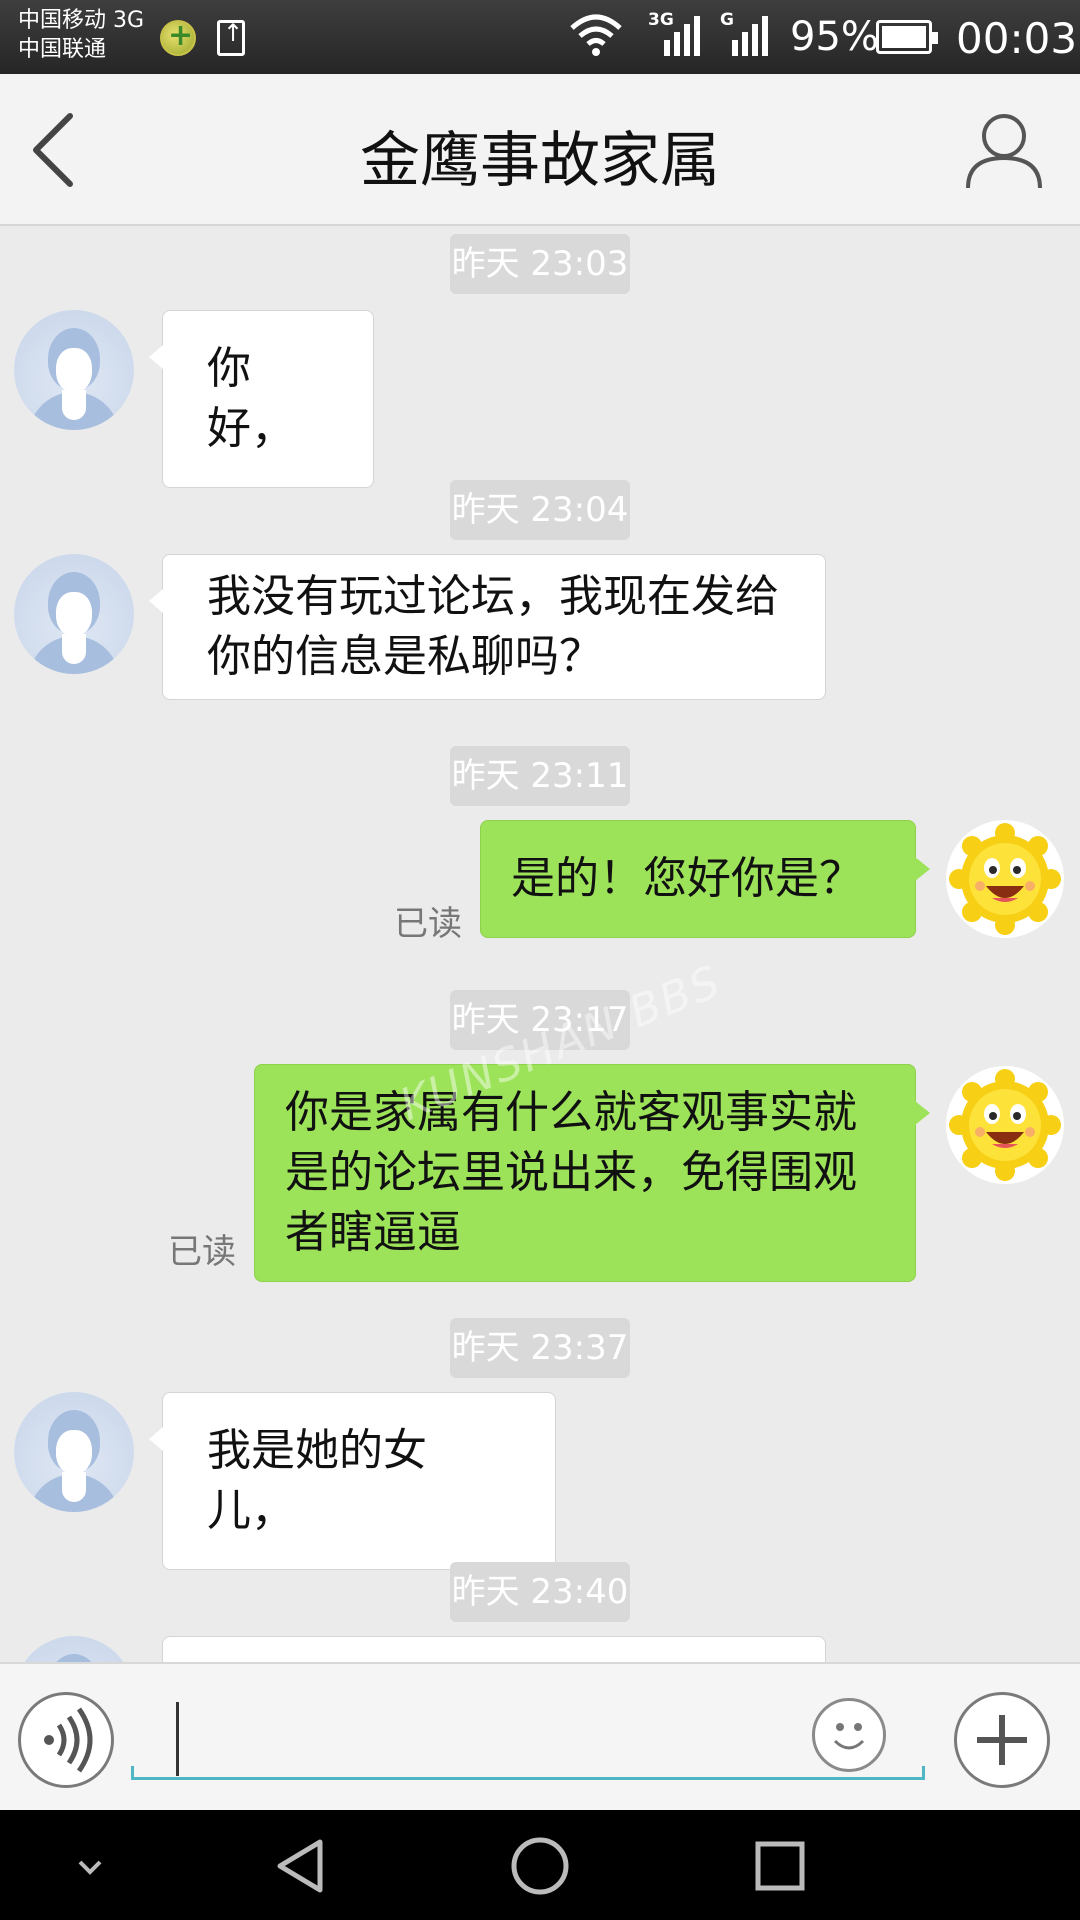 This screenshot has height=1920, width=1080. Describe the element at coordinates (62, 49) in the screenshot. I see `carrier-2: 中国联通` at that location.